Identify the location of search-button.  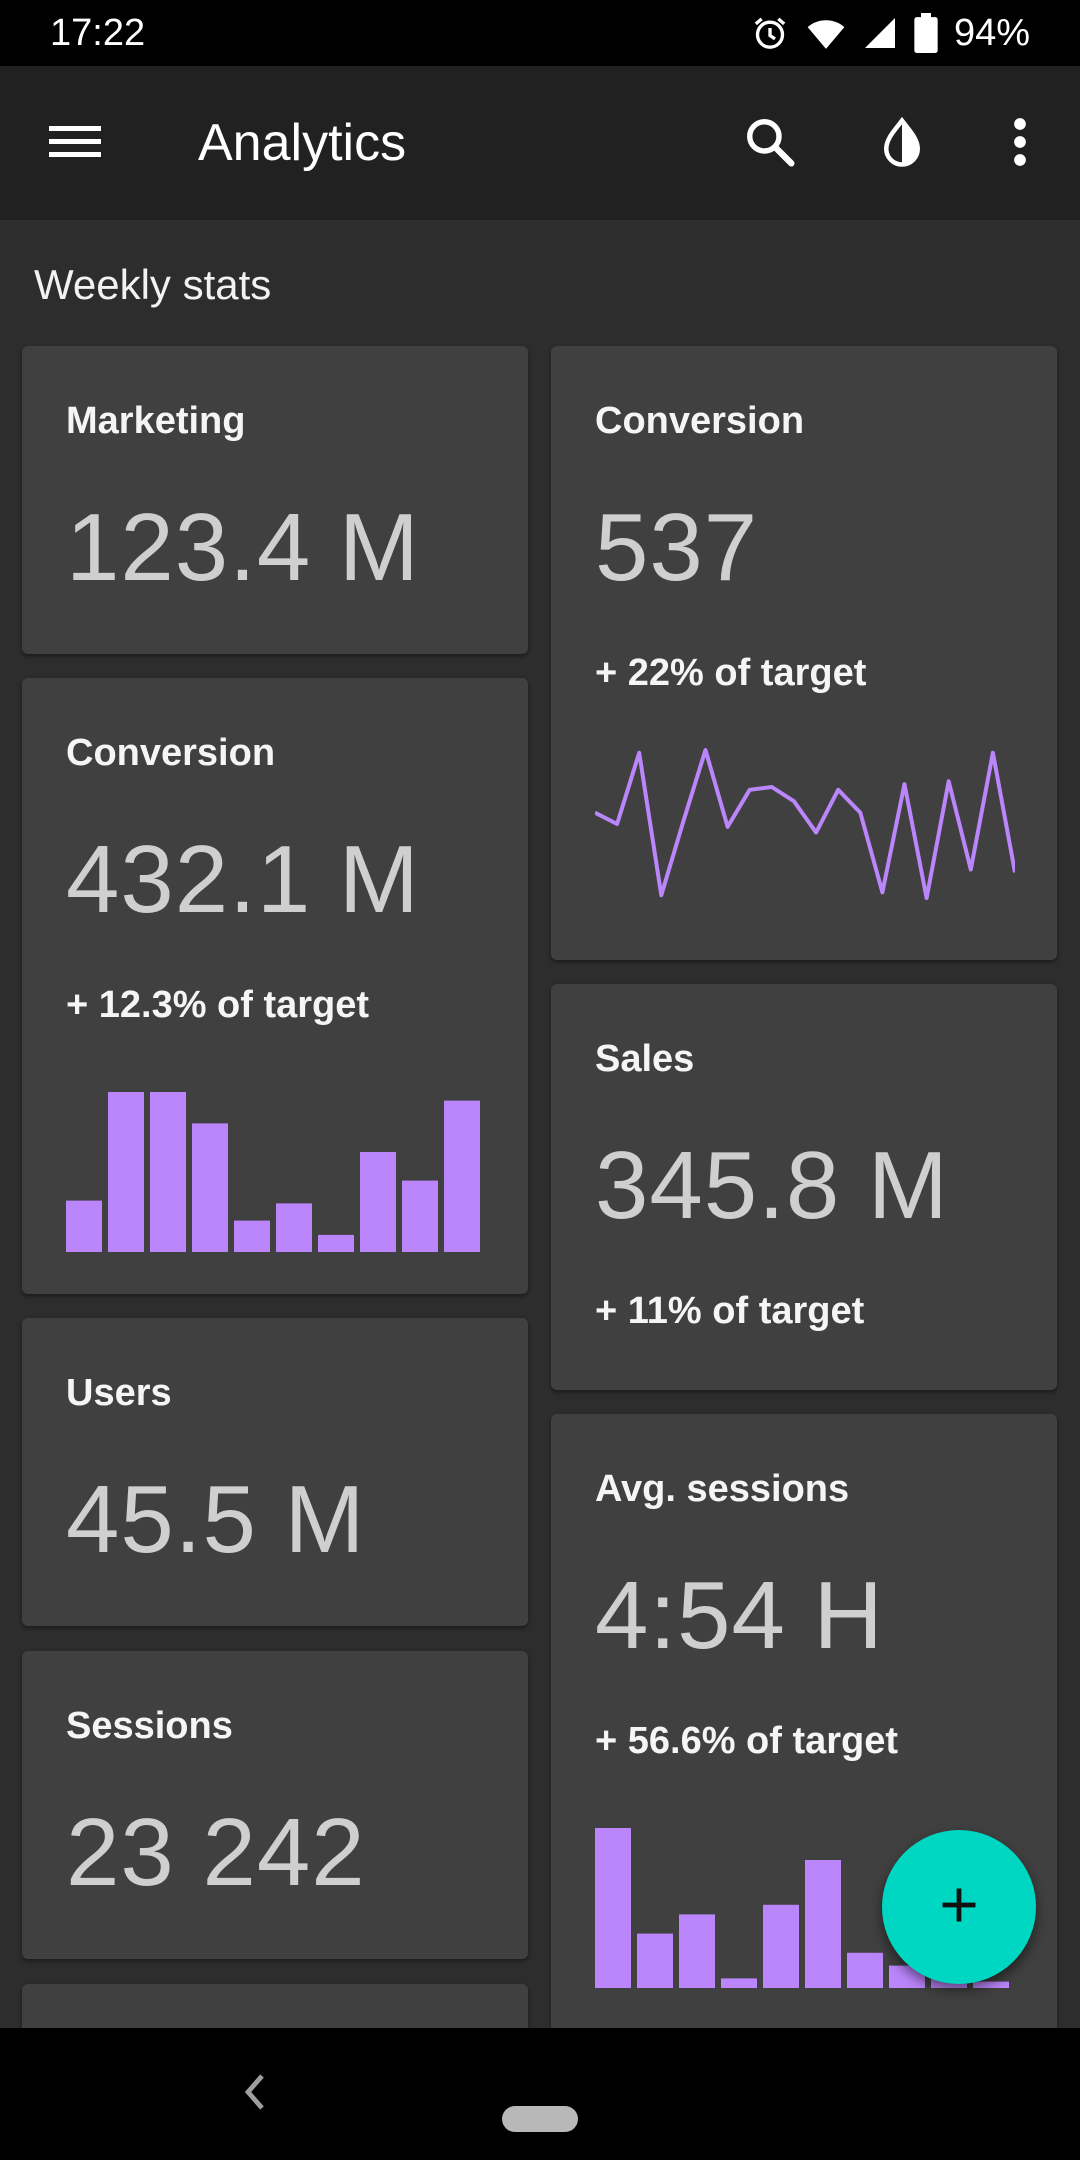
(770, 144).